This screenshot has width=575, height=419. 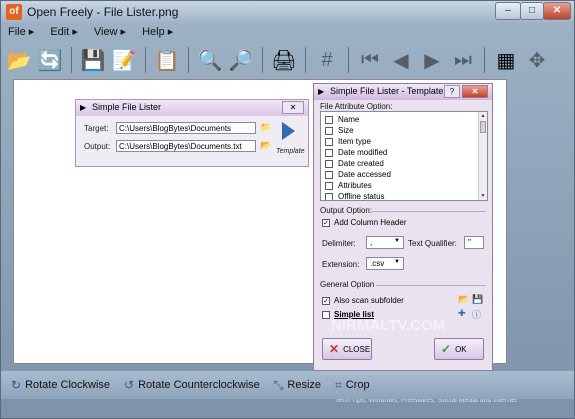 I want to click on browse-output-icon: 📂, so click(x=265, y=145).